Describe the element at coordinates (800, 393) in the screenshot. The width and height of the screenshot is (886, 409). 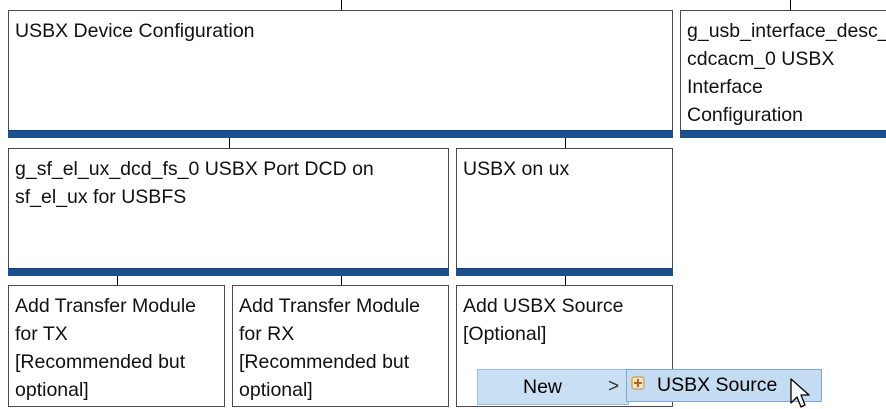
I see `mouse-cursor-icon` at that location.